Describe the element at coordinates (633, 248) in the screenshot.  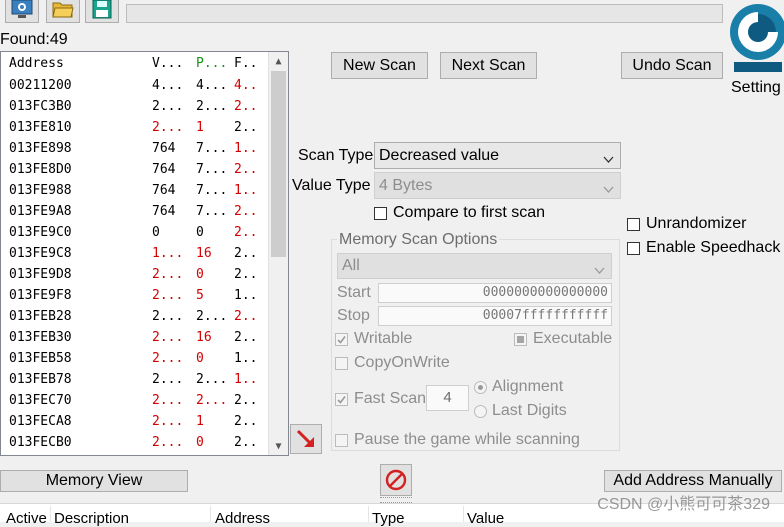
I see `speedhack-box` at that location.